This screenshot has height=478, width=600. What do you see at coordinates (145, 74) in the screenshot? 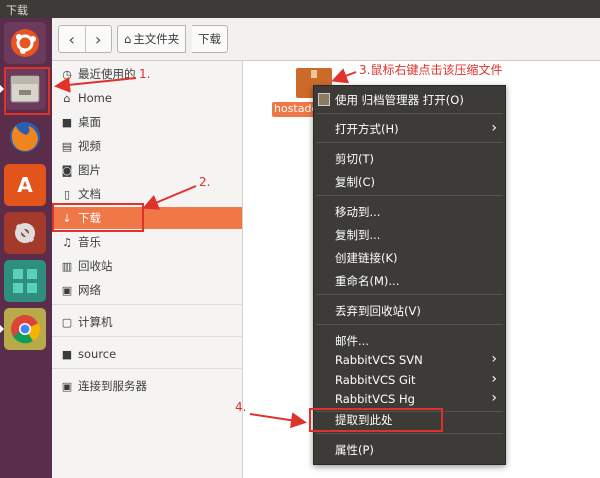
I see `annotation-step-1: 1.` at bounding box center [145, 74].